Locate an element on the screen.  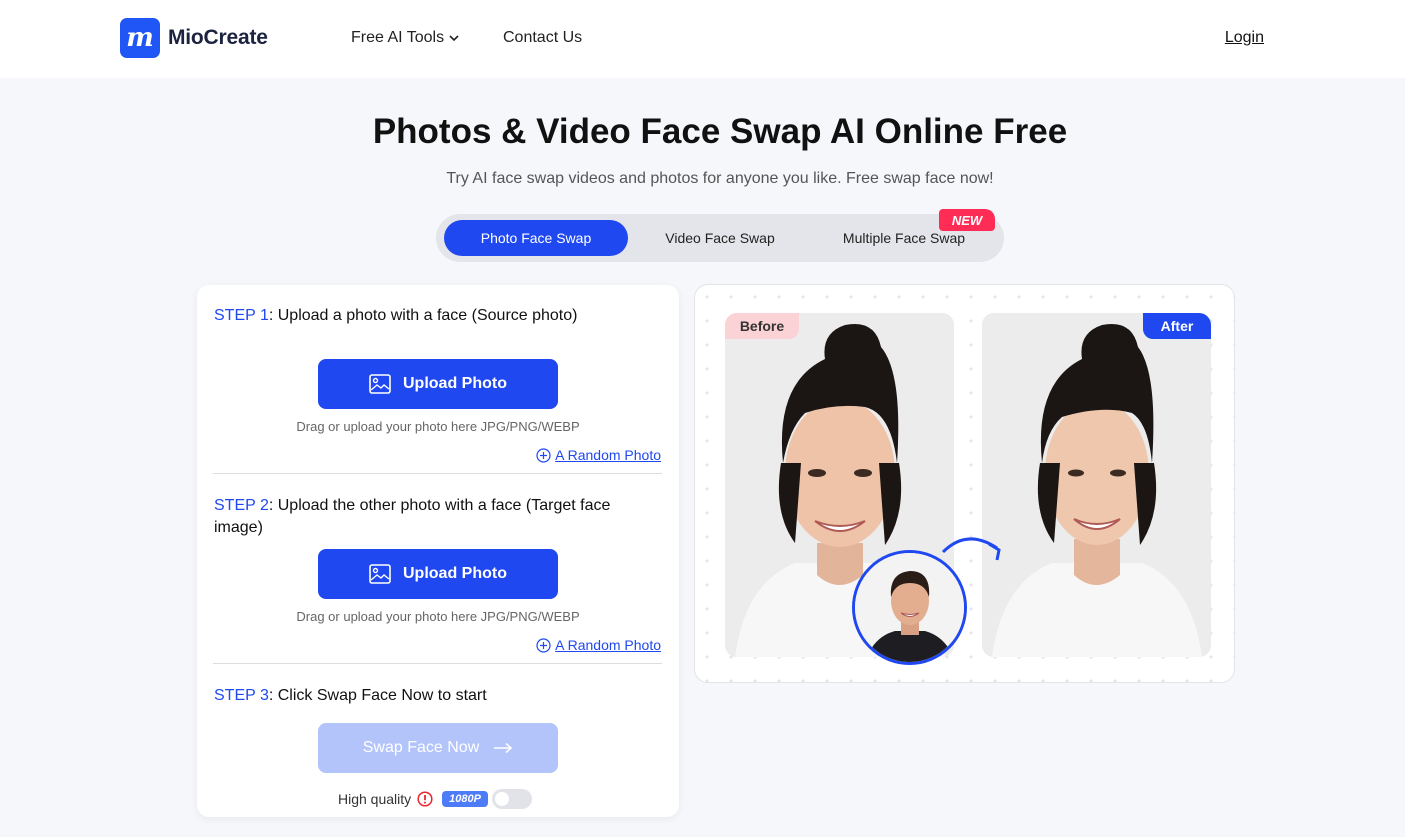
login-link: Login is located at coordinates (1244, 38).